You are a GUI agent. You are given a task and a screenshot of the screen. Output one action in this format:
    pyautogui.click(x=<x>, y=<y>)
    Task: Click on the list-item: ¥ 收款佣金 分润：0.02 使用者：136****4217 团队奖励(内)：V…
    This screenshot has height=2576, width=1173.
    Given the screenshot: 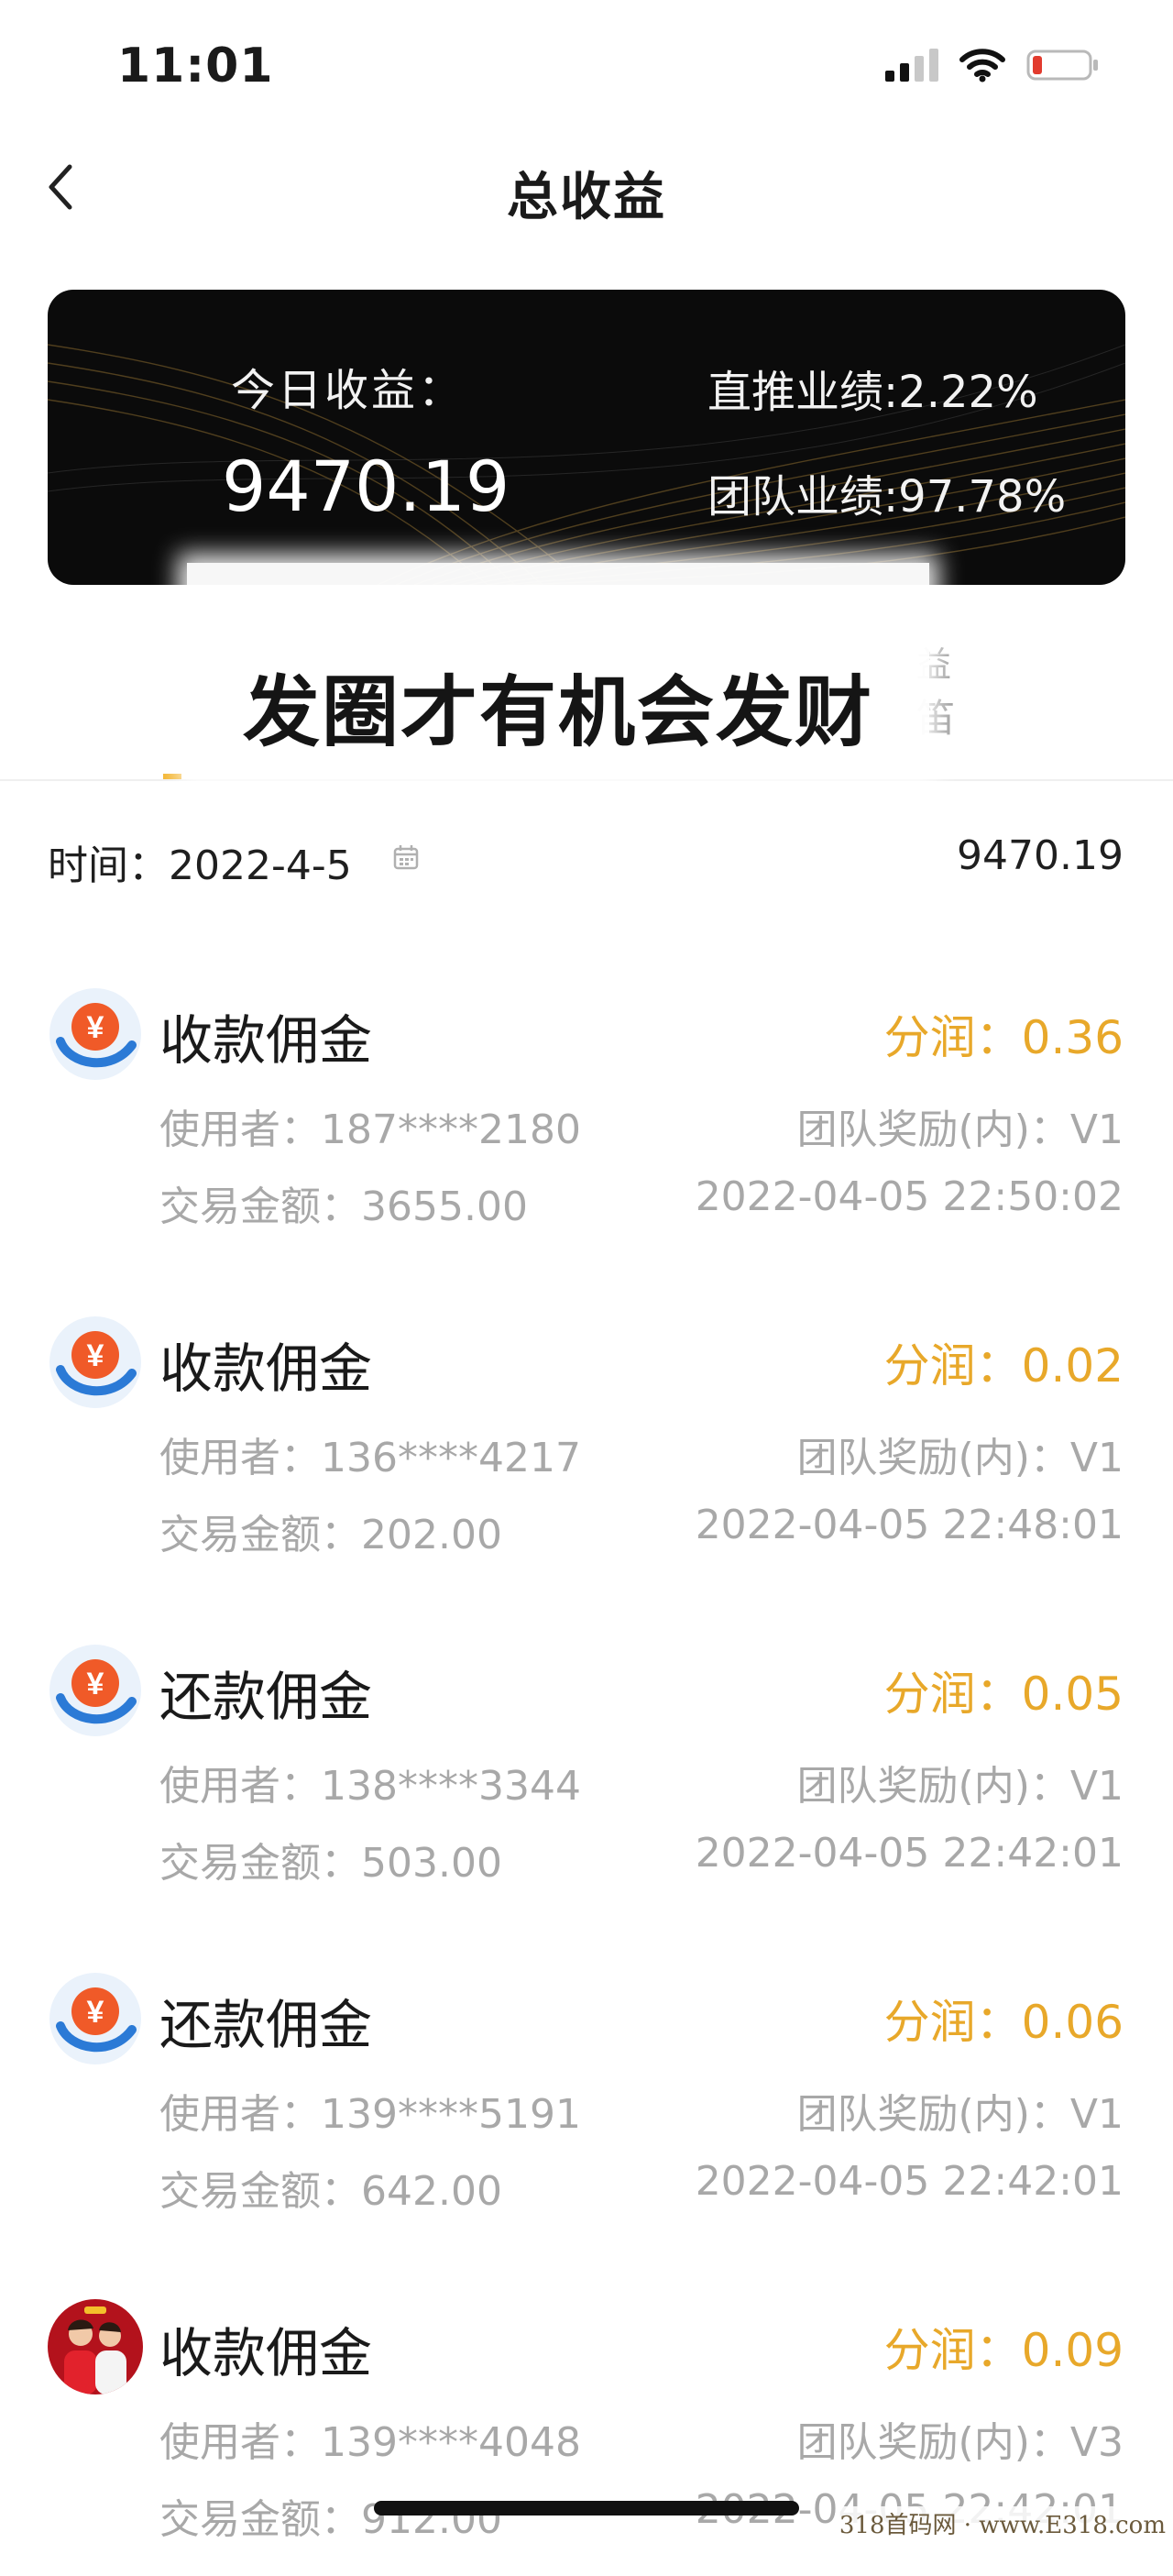 What is the action you would take?
    pyautogui.click(x=586, y=1440)
    